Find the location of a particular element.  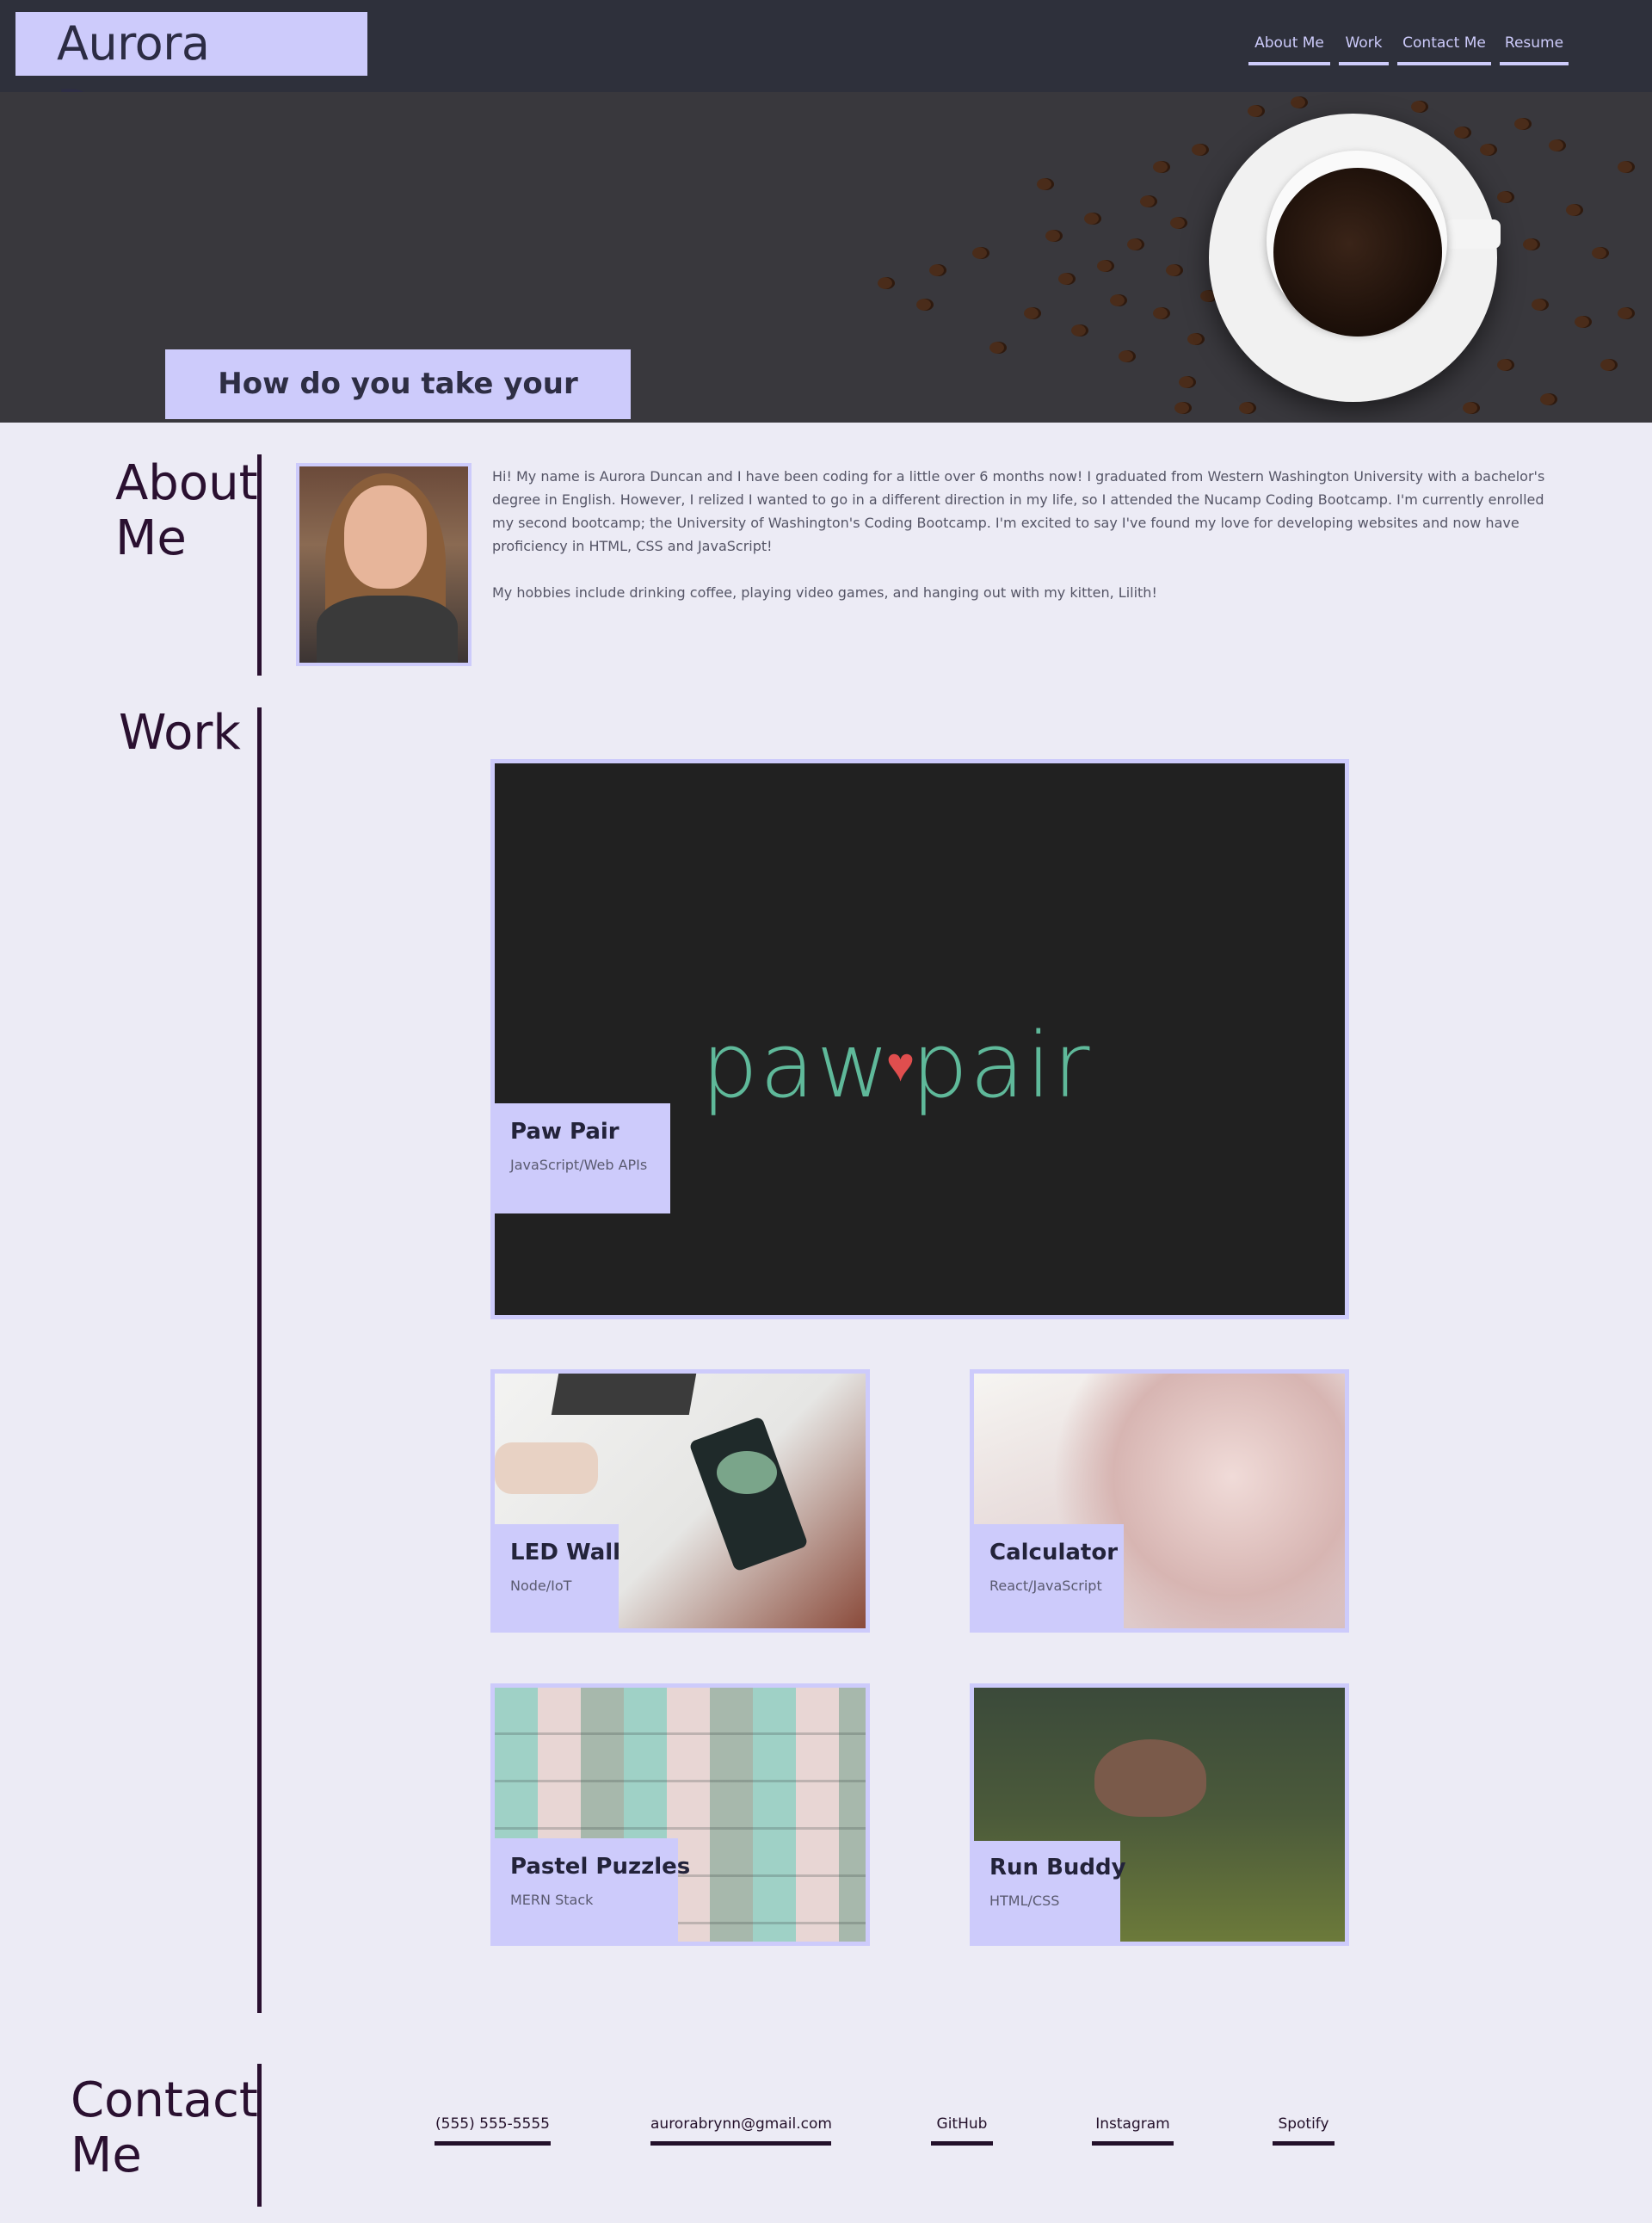

project-card-pastel-puzzles: Pastel Puzzles MERN Stack is located at coordinates (680, 1814).